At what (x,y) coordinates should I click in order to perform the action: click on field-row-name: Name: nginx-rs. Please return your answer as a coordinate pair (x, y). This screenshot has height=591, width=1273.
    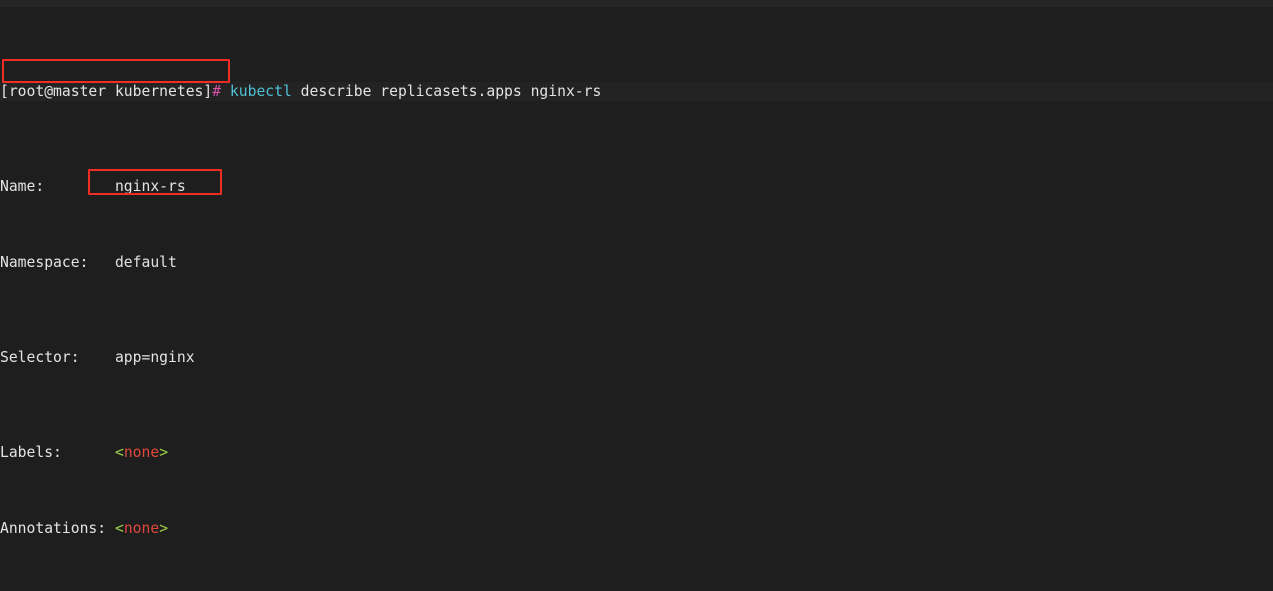
    Looking at the image, I should click on (636, 186).